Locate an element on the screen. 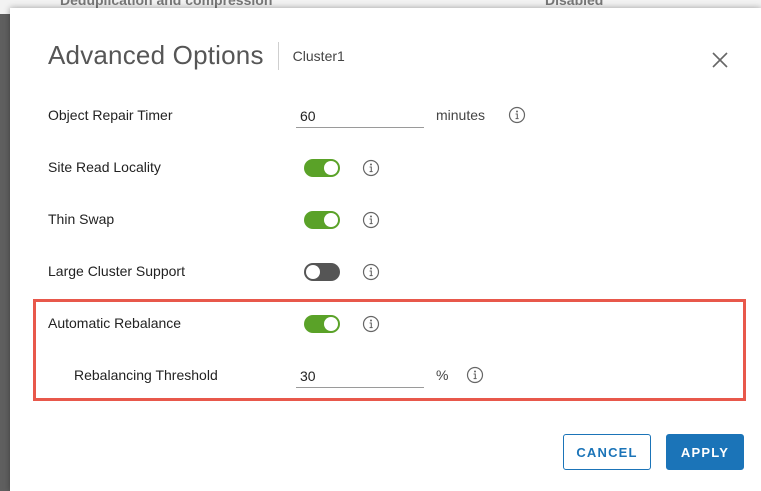  site-read-locality-toggle is located at coordinates (322, 168).